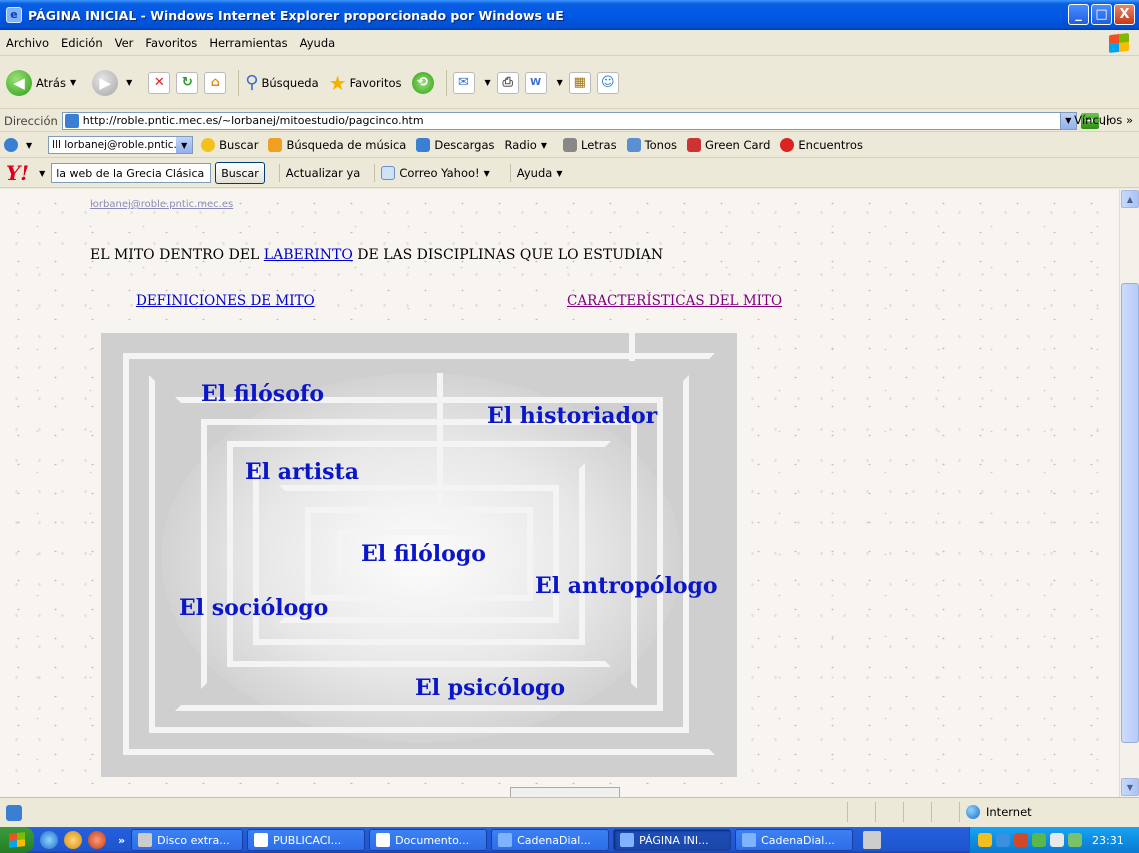  Describe the element at coordinates (1075, 840) in the screenshot. I see `connection-icon` at that location.